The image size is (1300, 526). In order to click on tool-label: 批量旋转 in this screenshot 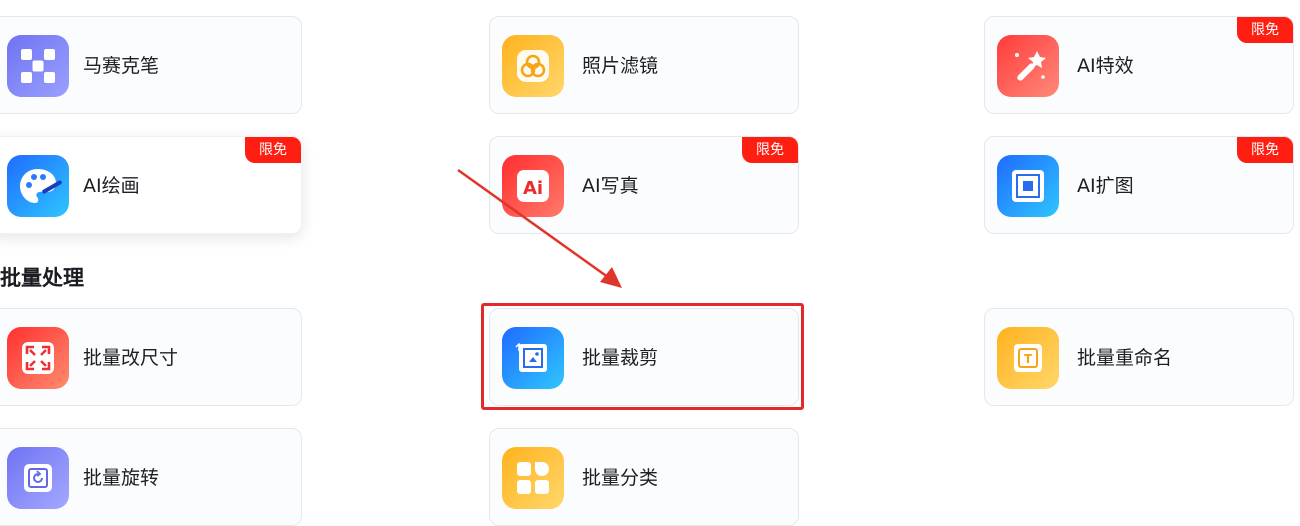, I will do `click(121, 478)`.